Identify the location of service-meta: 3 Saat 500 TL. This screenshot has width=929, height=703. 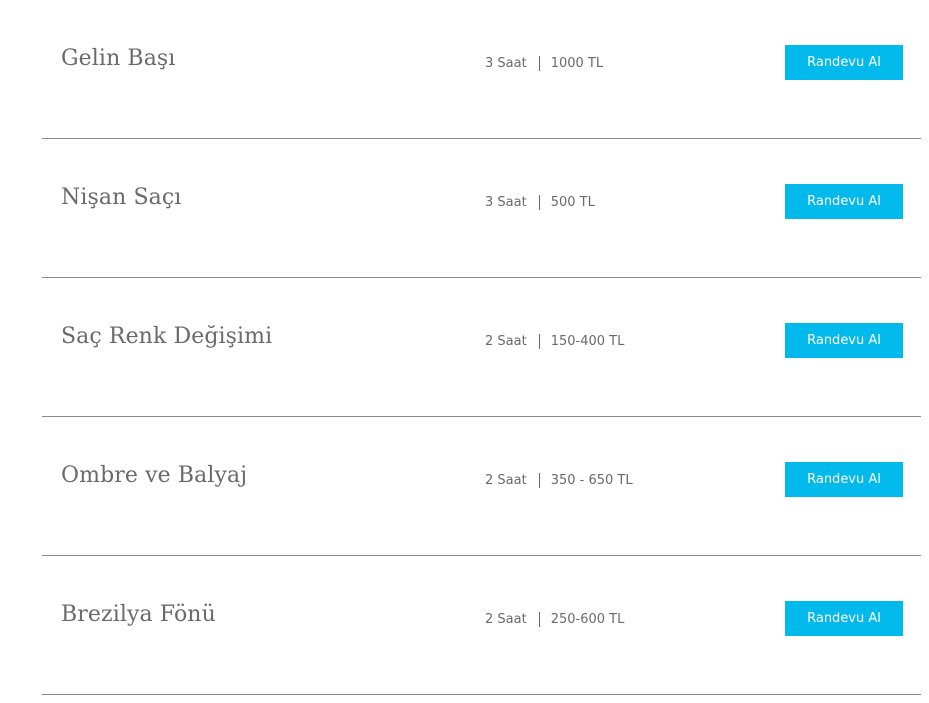
(540, 202).